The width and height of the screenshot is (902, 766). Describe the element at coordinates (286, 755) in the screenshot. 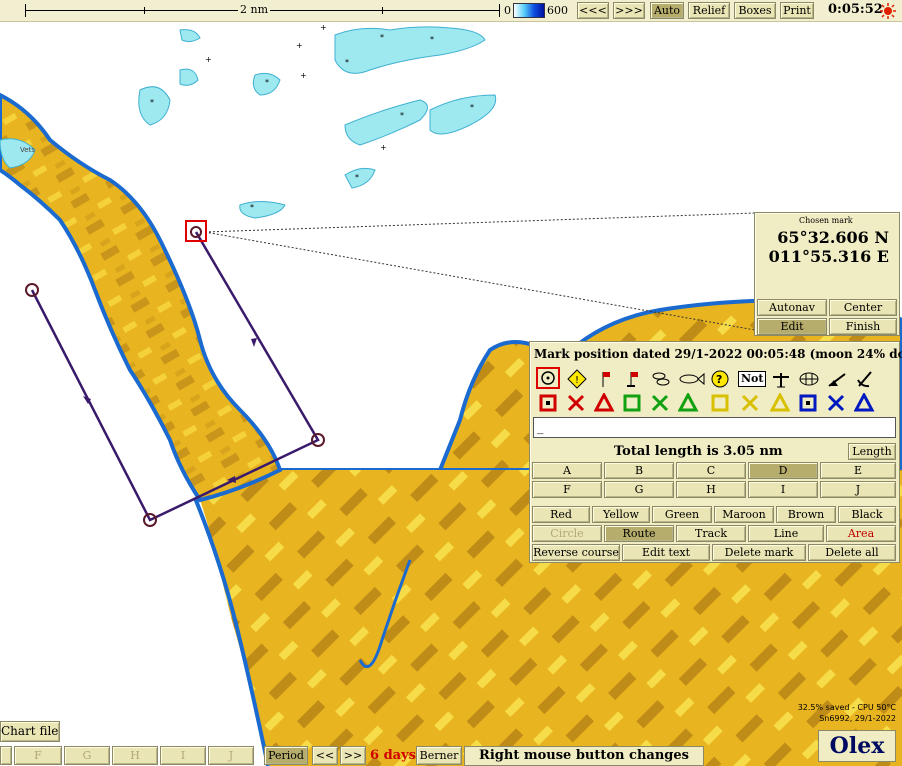

I see `period-button: Period` at that location.